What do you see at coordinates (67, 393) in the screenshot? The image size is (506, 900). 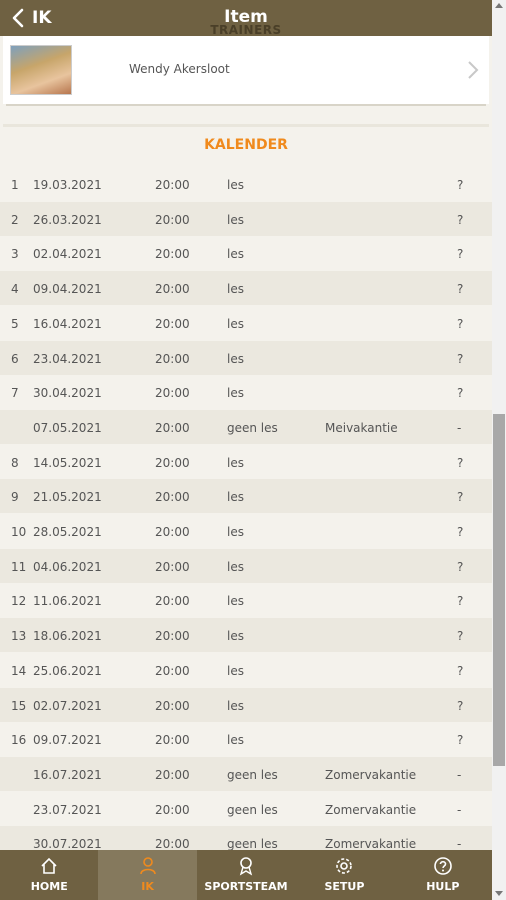 I see `row-date: 30.04.2021` at bounding box center [67, 393].